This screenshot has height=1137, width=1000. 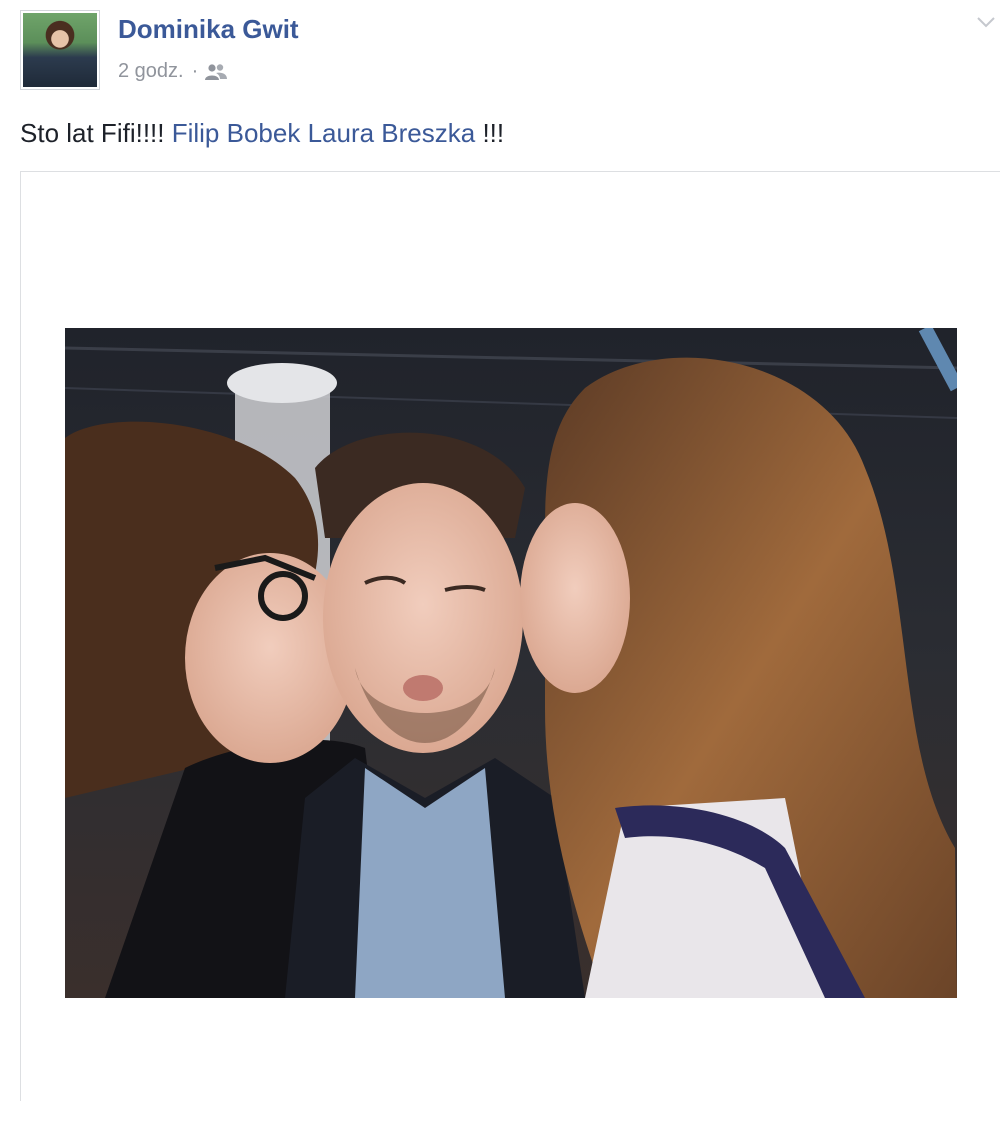 I want to click on message-suffix: !!!, so click(x=490, y=133).